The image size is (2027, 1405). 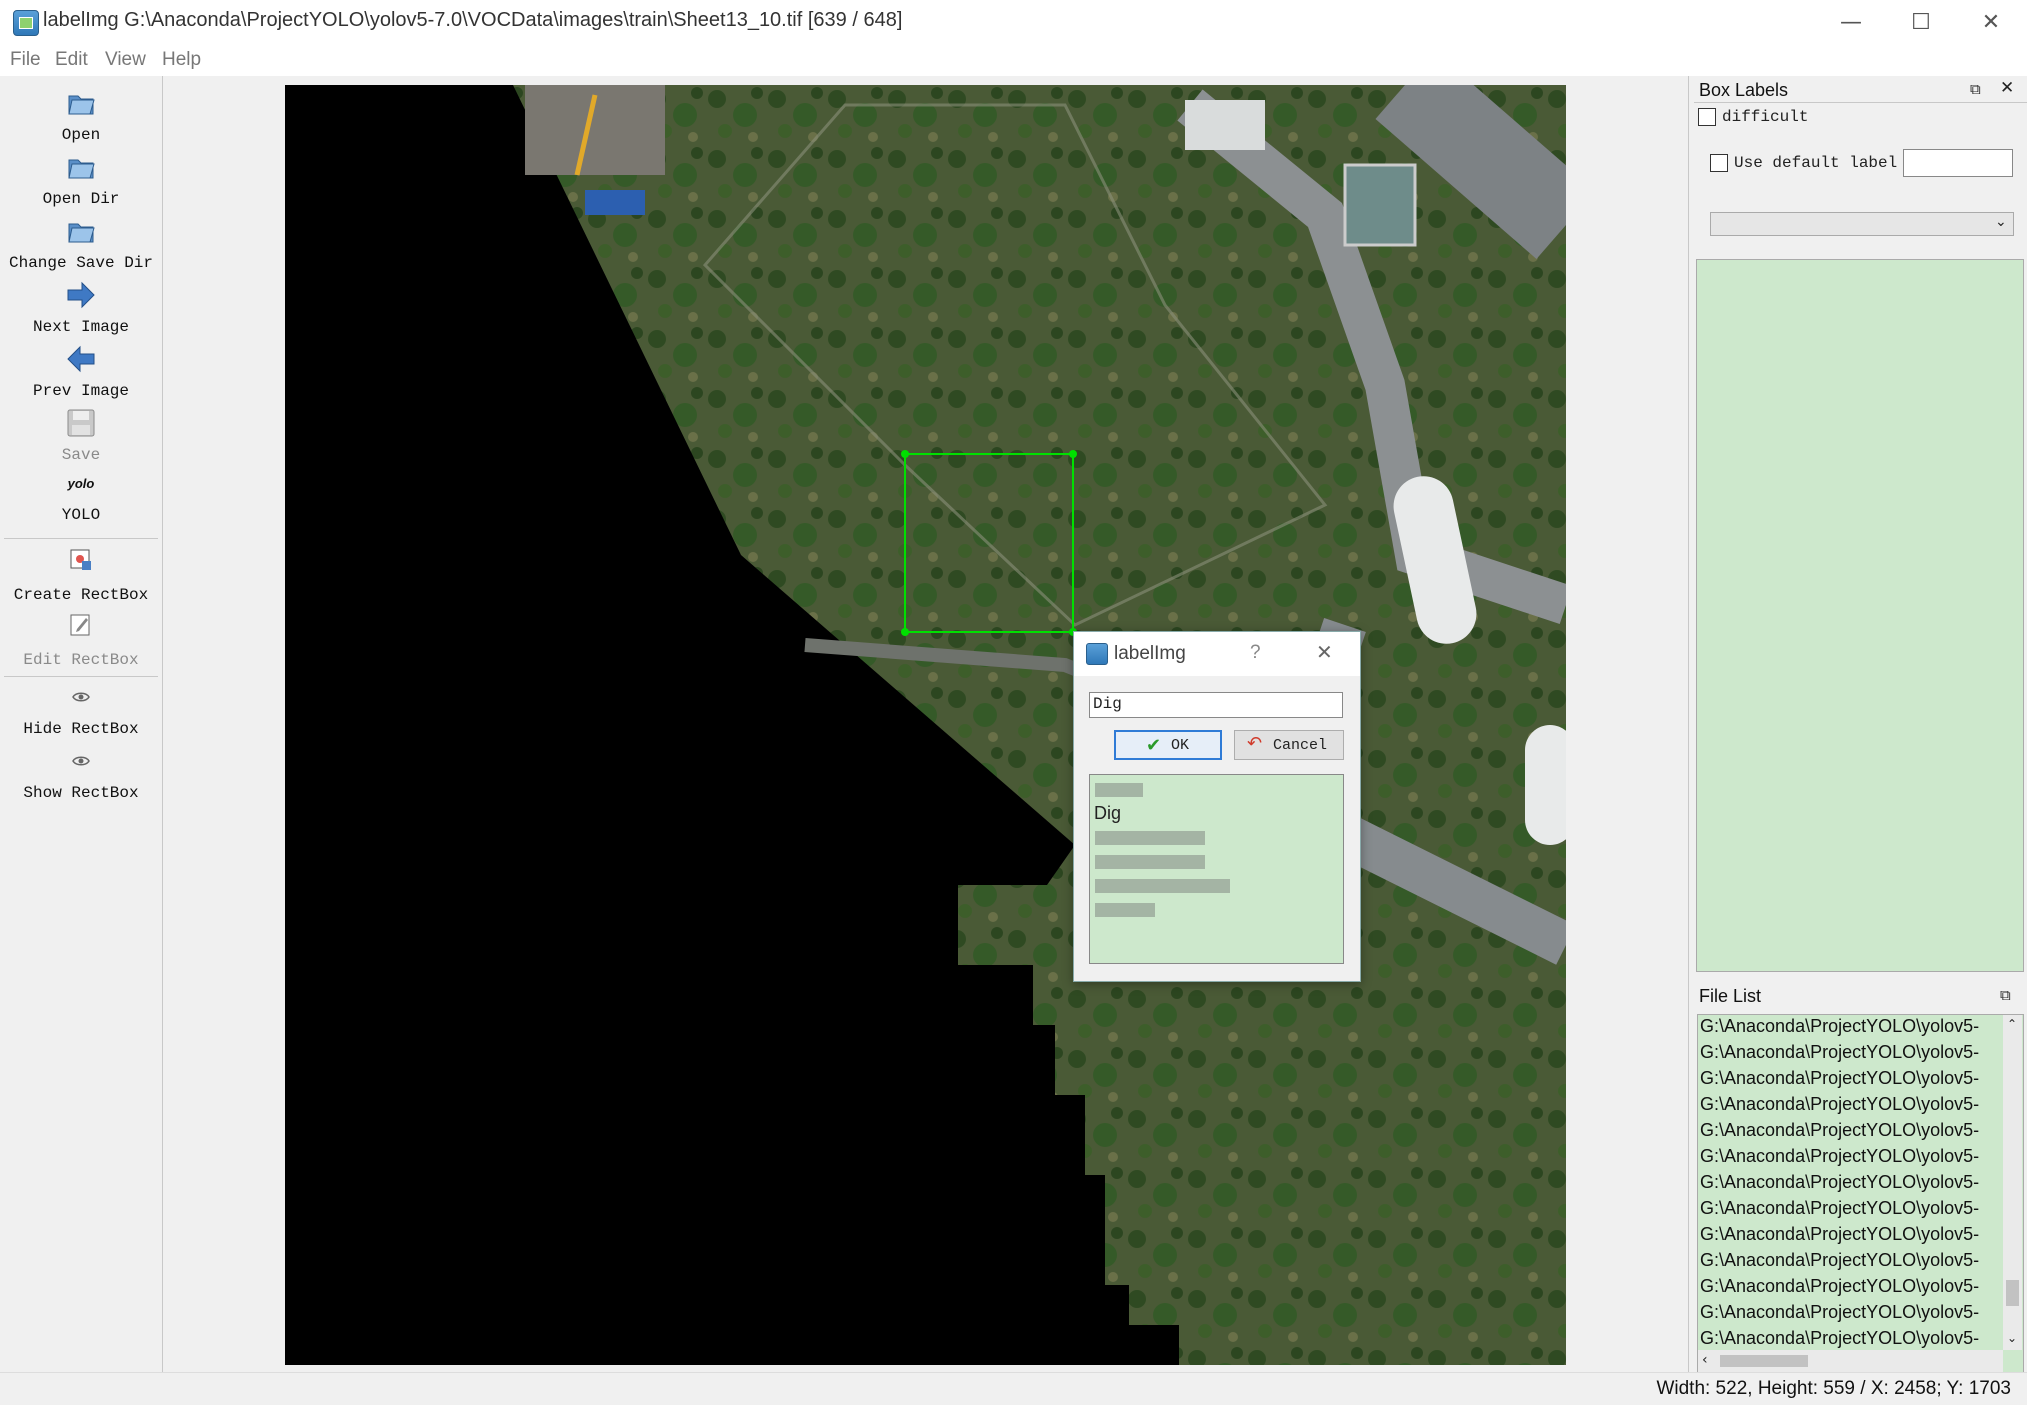 I want to click on label-dialog: labelImg ? ✕ Dig ✔ OK ↶ Cancel Dig, so click(x=1217, y=806).